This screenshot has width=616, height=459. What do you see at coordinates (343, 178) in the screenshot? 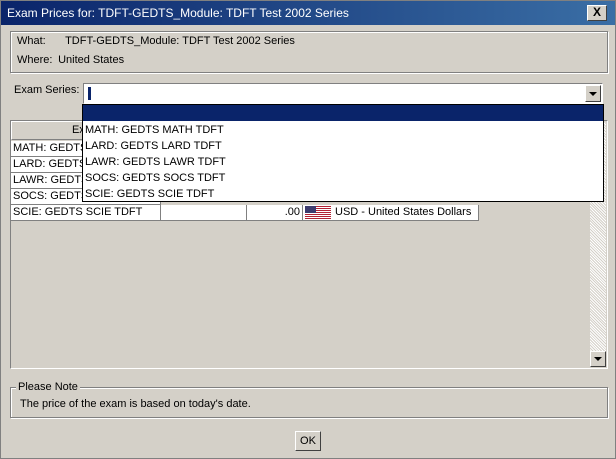
I see `dropdown-item: SOCS: GEDTS SOCS TDFT` at bounding box center [343, 178].